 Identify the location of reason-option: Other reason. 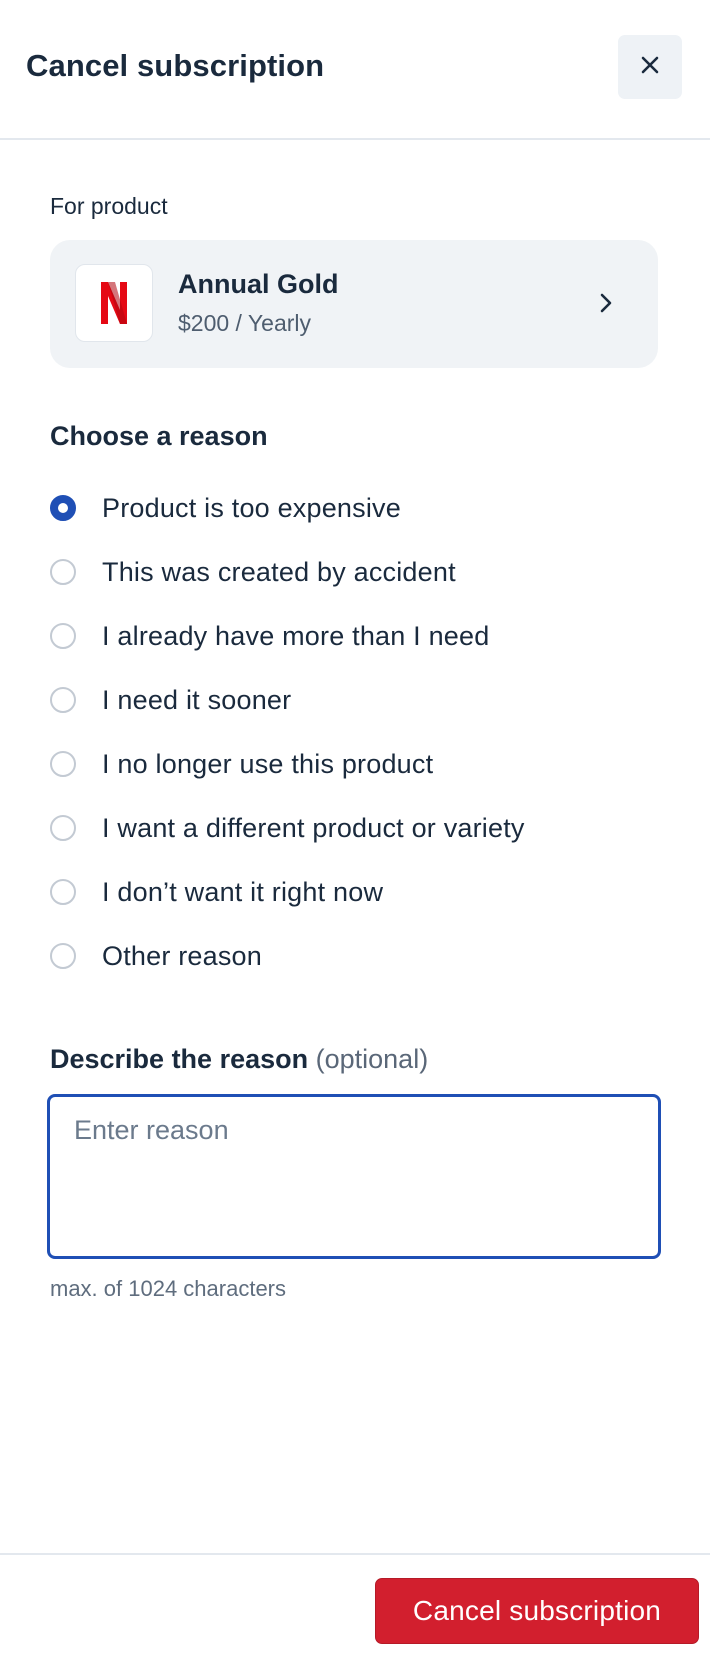
(360, 956).